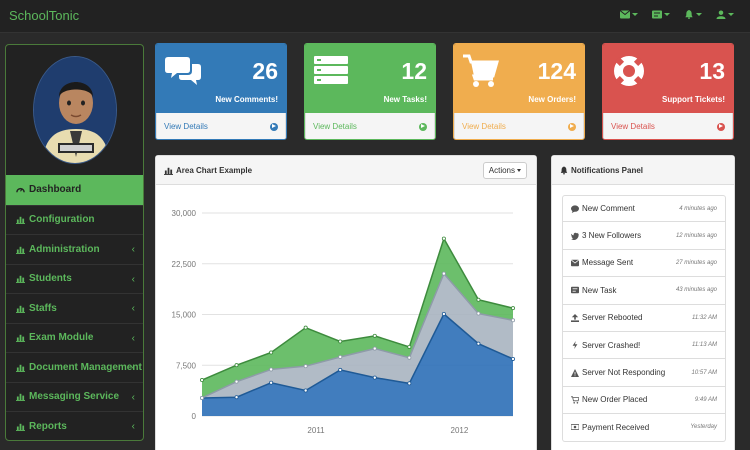 Image resolution: width=750 pixels, height=450 pixels. I want to click on tasks-count: 12, so click(414, 71).